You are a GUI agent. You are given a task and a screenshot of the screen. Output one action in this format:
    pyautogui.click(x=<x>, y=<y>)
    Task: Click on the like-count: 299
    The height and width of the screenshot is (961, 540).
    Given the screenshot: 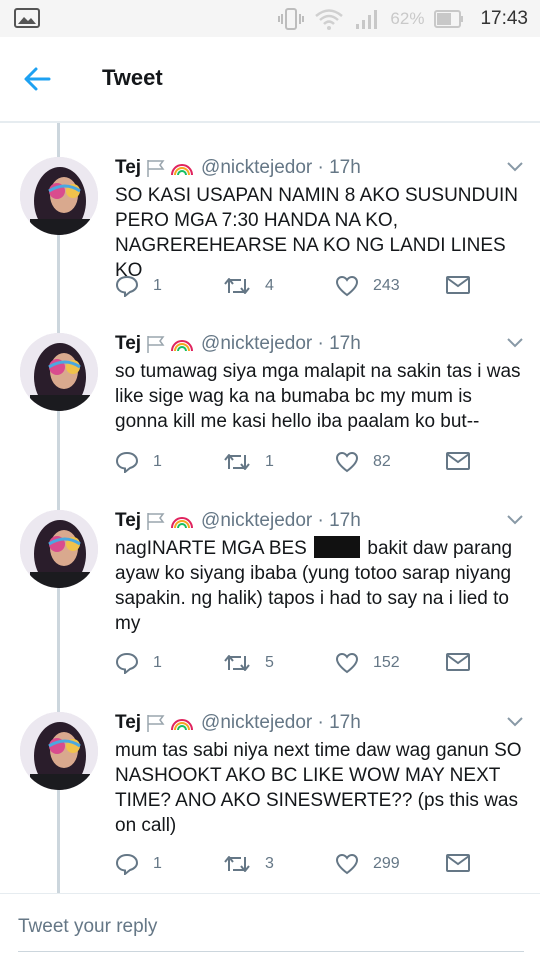 What is the action you would take?
    pyautogui.click(x=386, y=863)
    